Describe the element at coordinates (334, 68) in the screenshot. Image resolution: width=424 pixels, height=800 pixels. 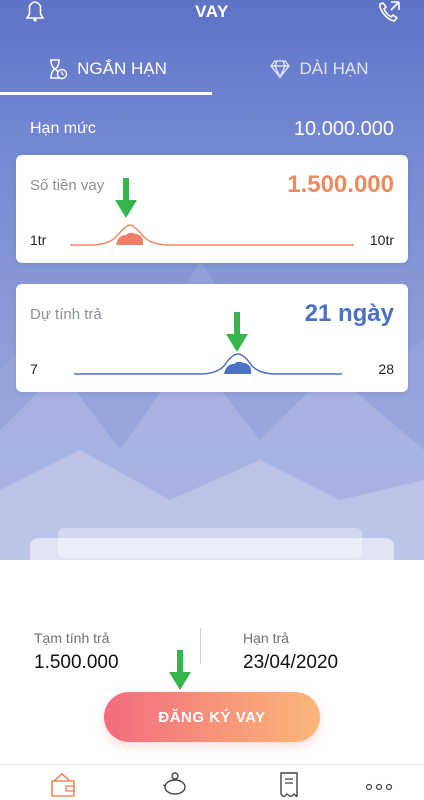
I see `tab-long-term-label: DÀI HẠN` at that location.